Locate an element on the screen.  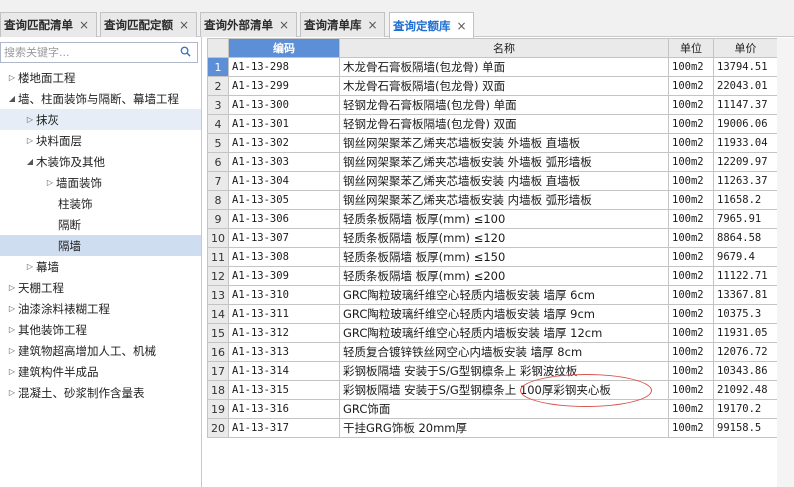
tree-item-wood-decoration: ◢ 木装饰及其他 is located at coordinates (100, 161).